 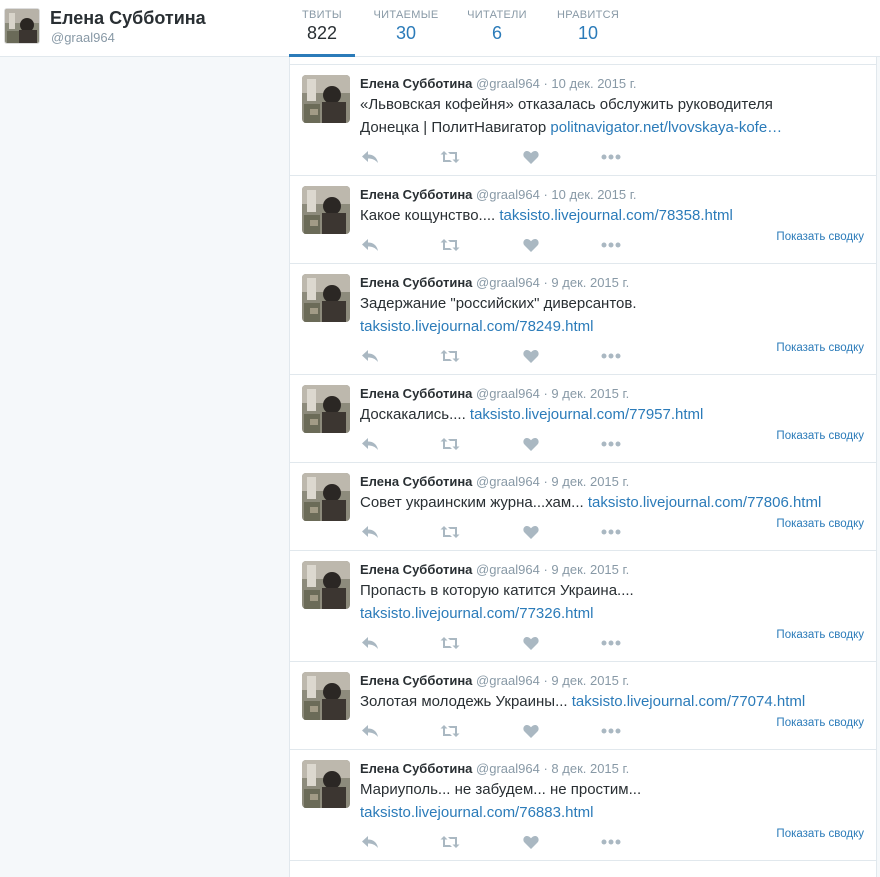 What do you see at coordinates (476, 812) in the screenshot?
I see `tweet-link: taksisto.livejournal.com/76883.html` at bounding box center [476, 812].